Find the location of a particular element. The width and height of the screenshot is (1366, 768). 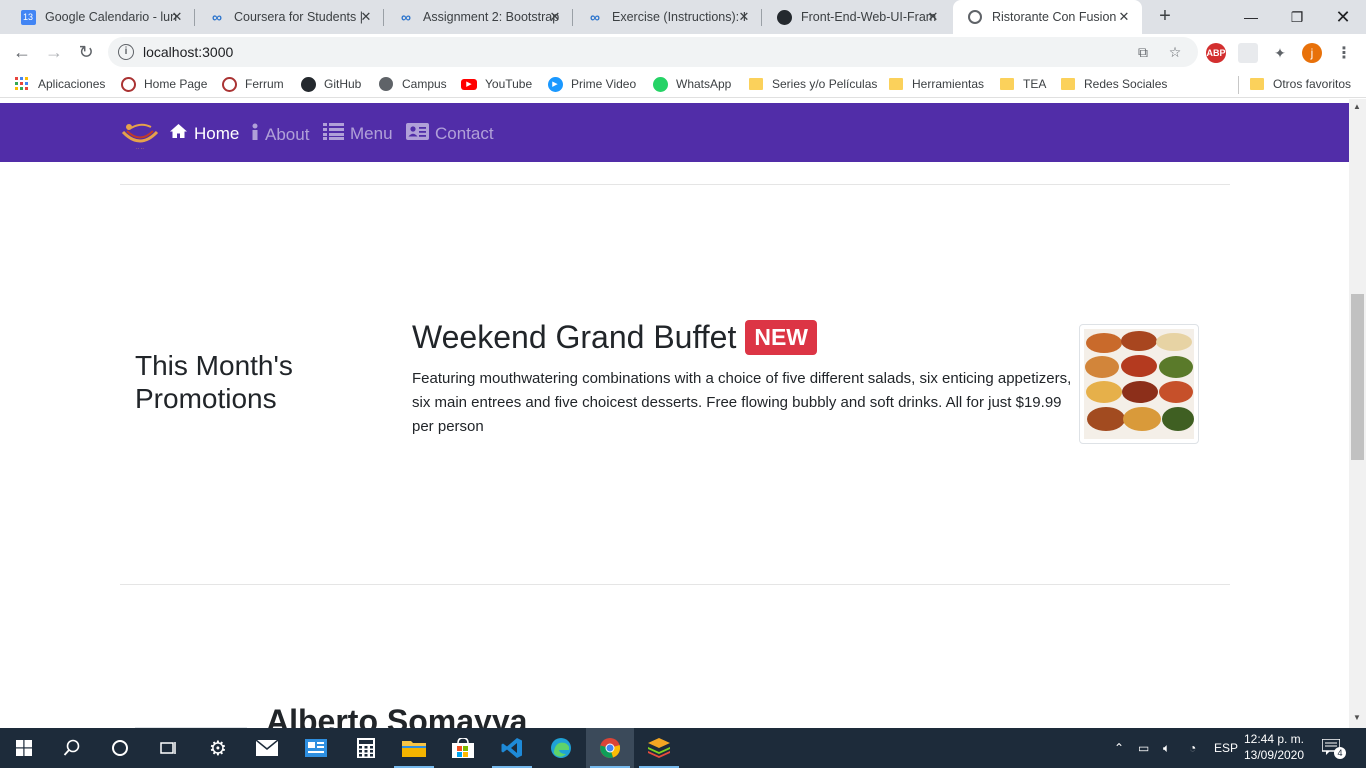

tab-coursera-students: ∞ Coursera for Students | ✕ is located at coordinates (289, 17).